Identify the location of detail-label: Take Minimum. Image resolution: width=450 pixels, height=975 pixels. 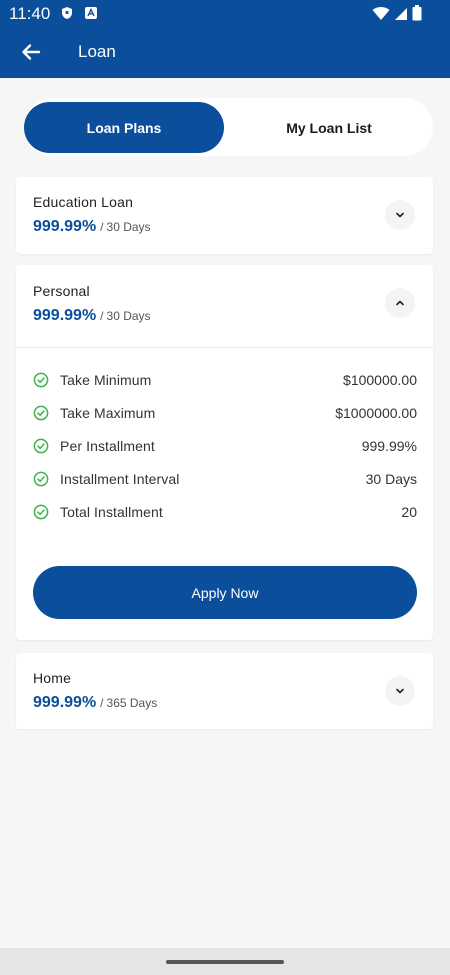
(106, 380).